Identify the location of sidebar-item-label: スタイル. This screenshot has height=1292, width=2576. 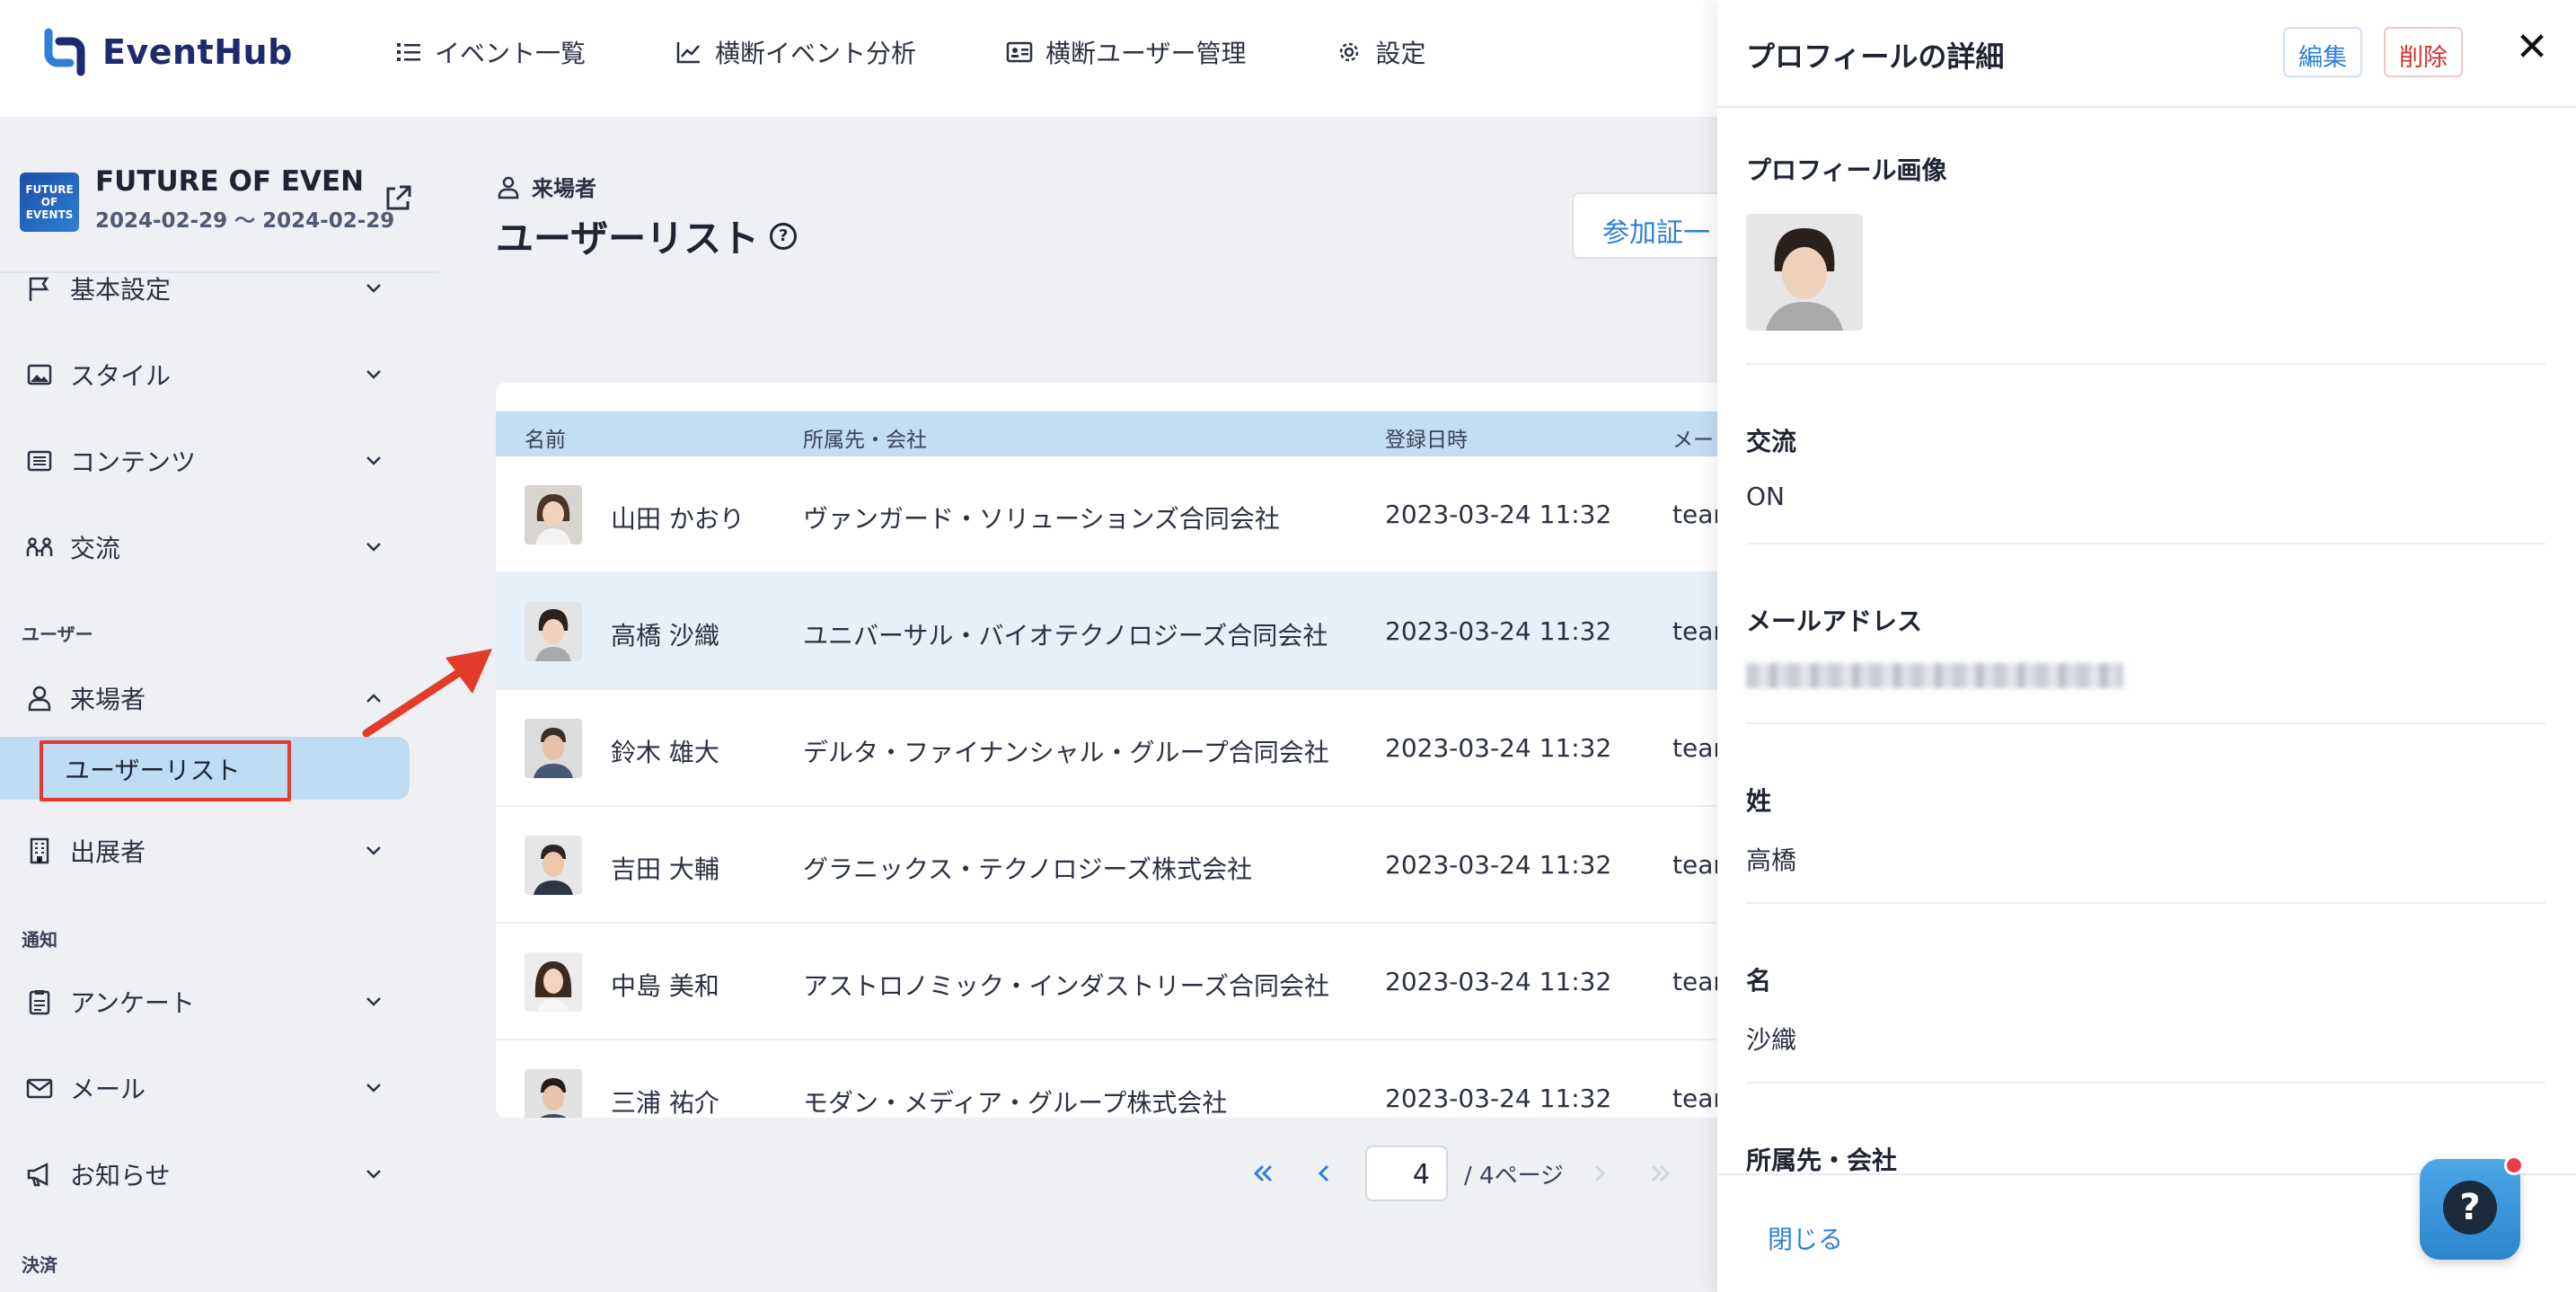
(121, 376).